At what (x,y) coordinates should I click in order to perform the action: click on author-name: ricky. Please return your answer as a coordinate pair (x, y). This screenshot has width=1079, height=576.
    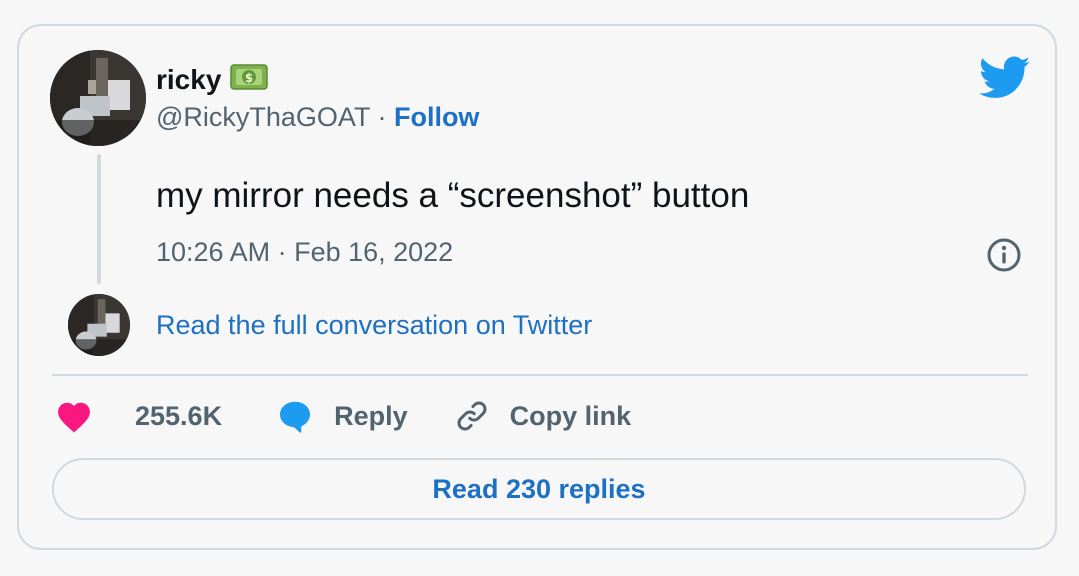
    Looking at the image, I should click on (188, 80).